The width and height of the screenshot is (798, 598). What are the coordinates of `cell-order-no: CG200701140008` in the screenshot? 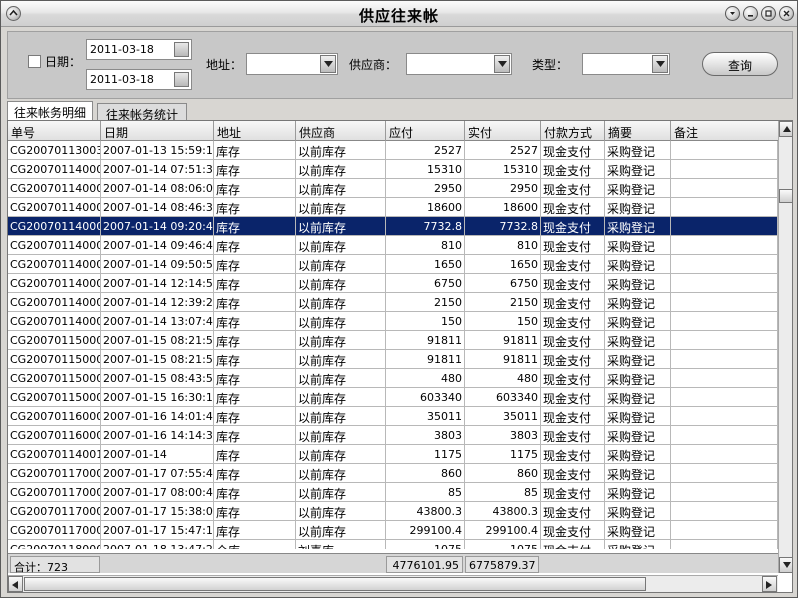 It's located at (54, 302).